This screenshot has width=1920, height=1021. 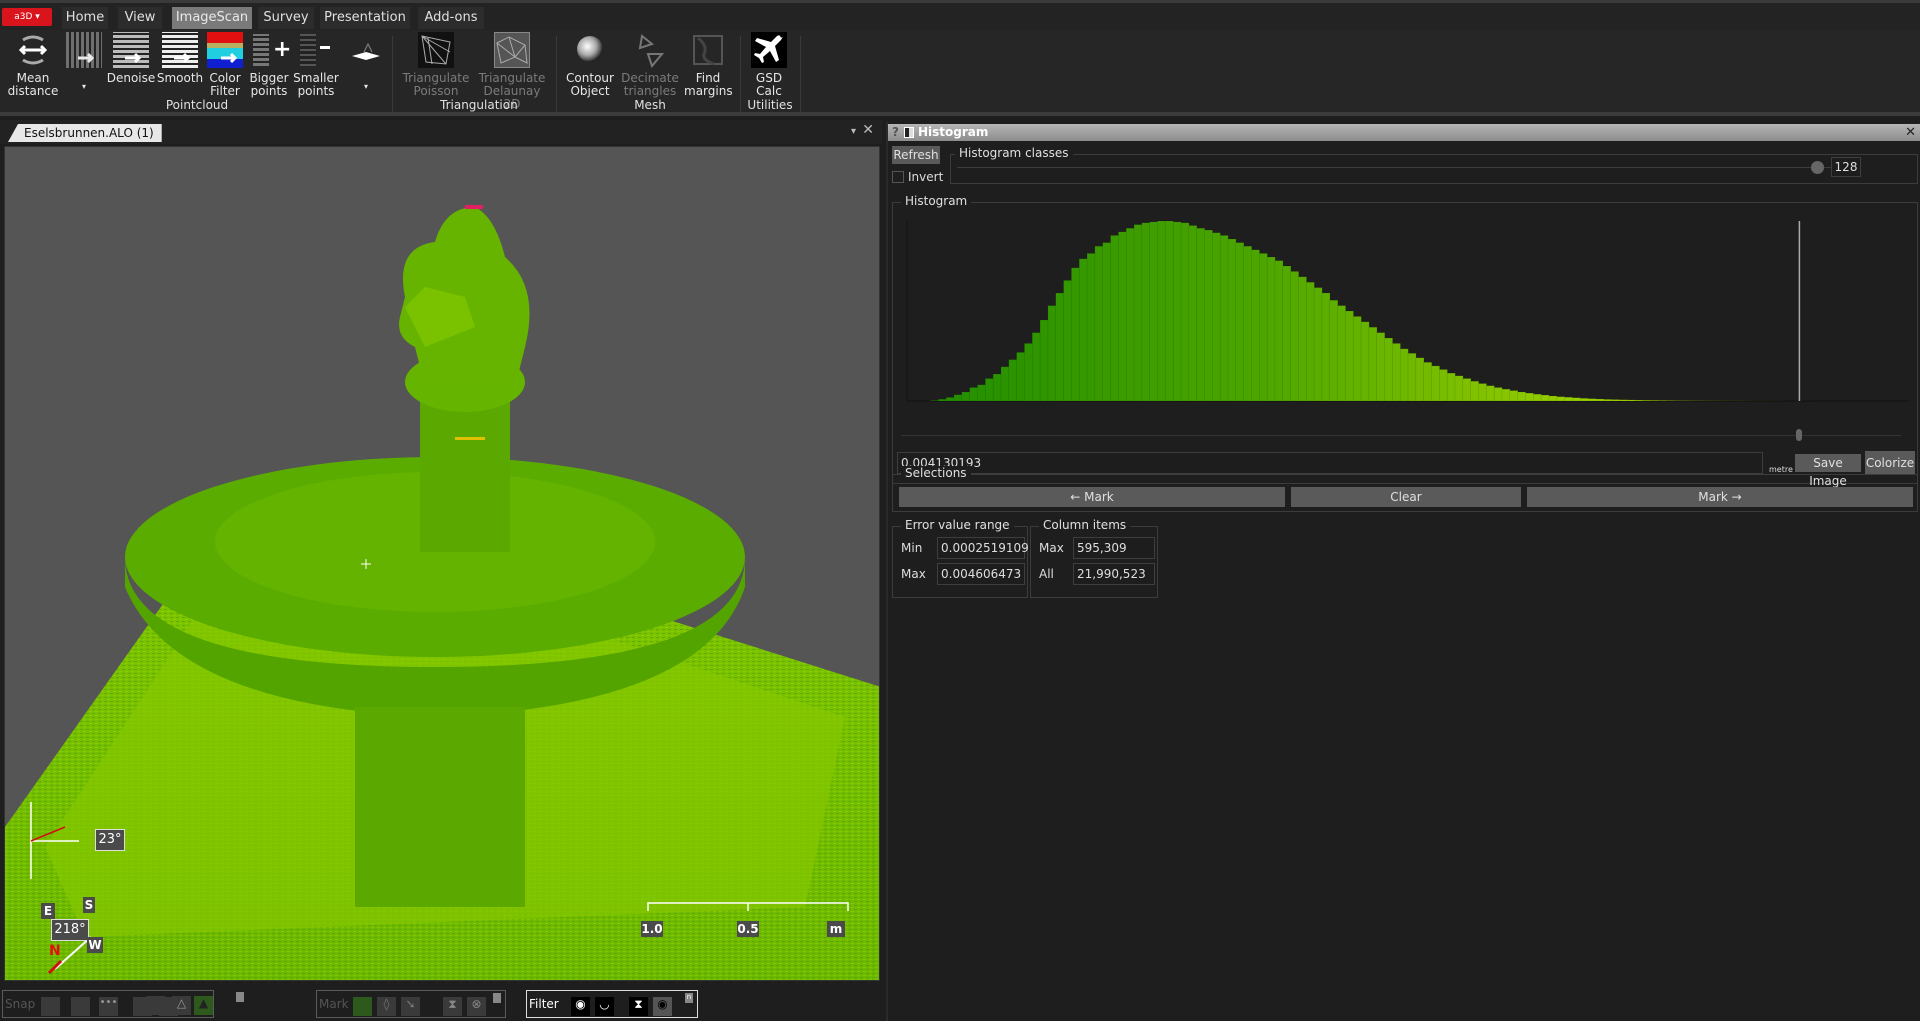 What do you see at coordinates (33, 65) in the screenshot?
I see `mean-distance-button: Mean distance` at bounding box center [33, 65].